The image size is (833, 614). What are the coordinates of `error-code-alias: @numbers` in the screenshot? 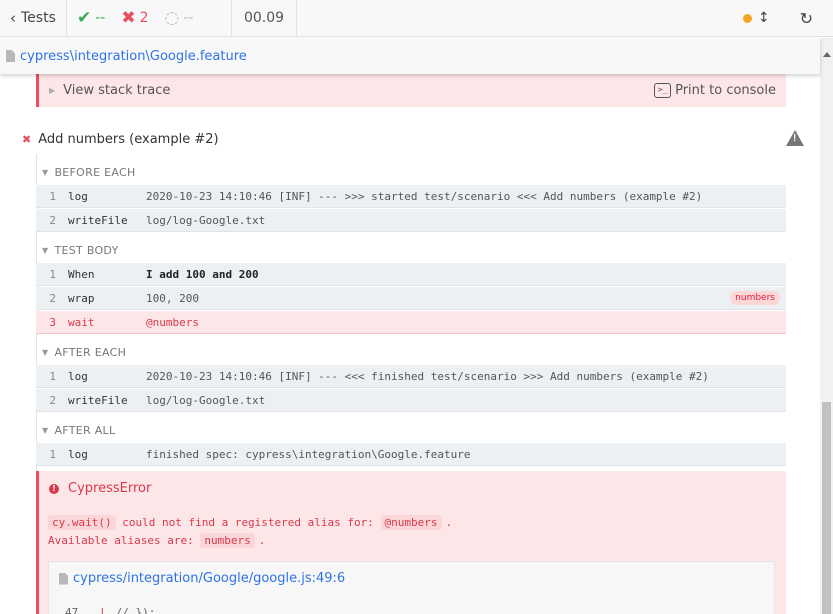 It's located at (411, 522).